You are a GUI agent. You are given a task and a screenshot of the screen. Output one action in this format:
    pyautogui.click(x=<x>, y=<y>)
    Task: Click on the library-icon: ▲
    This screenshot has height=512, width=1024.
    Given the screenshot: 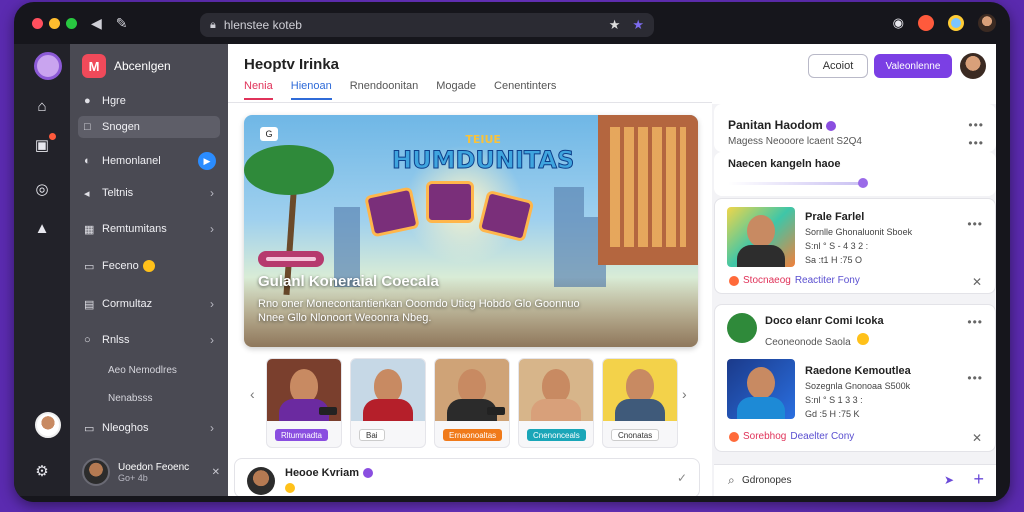 What is the action you would take?
    pyautogui.click(x=42, y=228)
    